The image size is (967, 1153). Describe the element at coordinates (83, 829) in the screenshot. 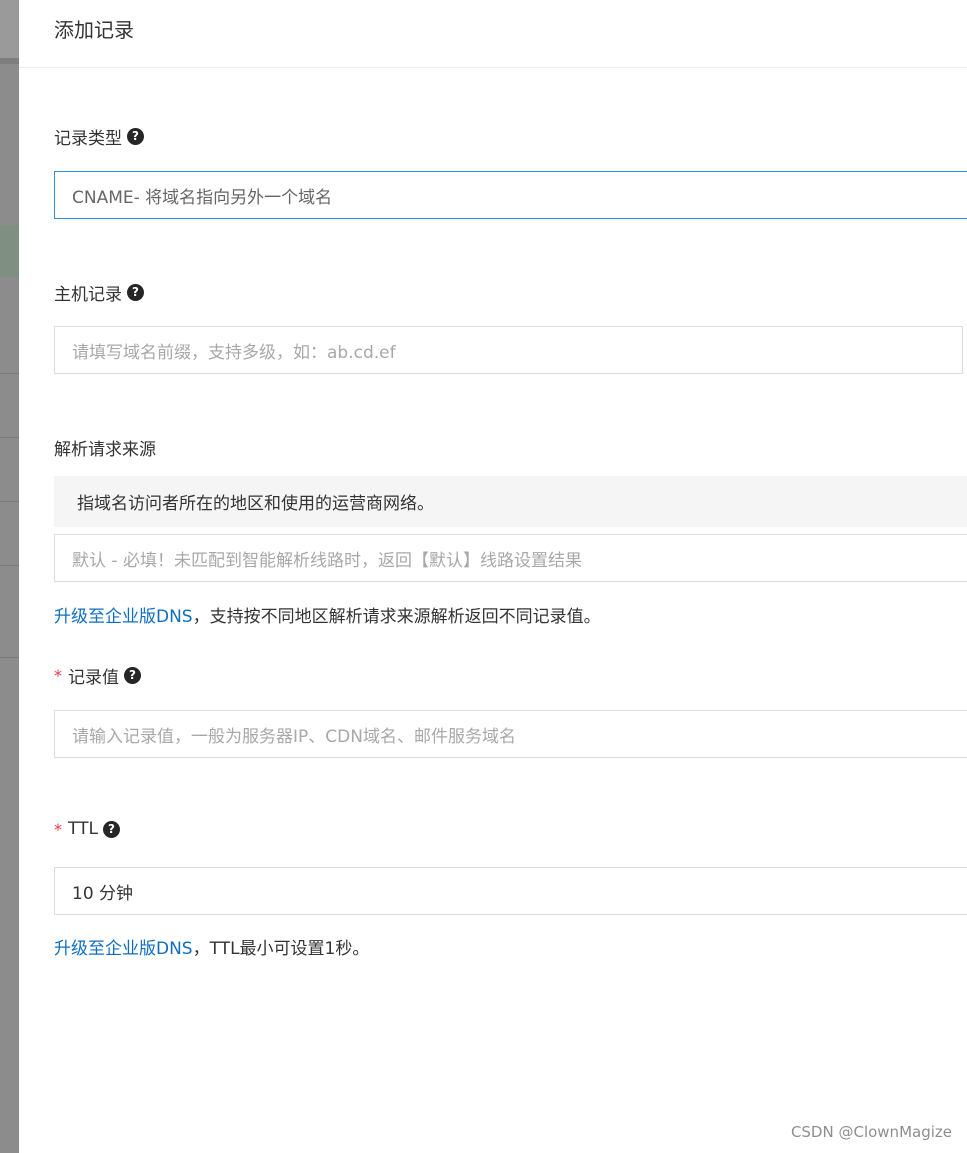

I see `ttl-label-text: TTL` at that location.